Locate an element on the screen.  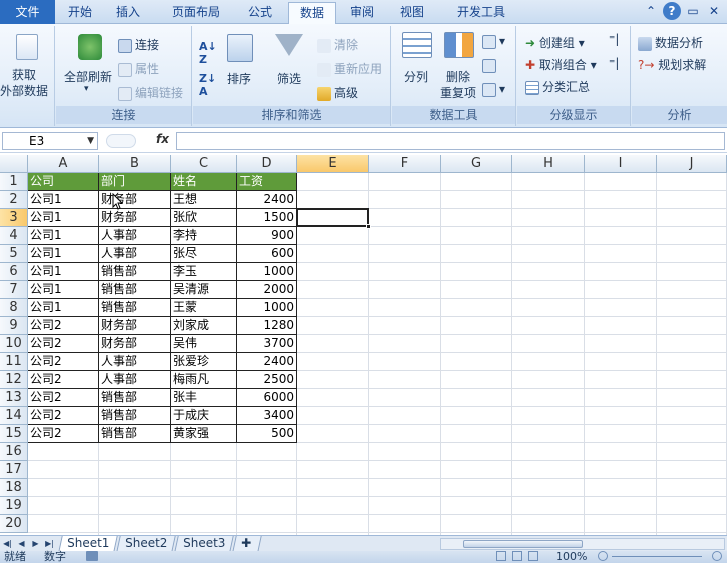
close-icon: ✕ is located at coordinates (714, 11).